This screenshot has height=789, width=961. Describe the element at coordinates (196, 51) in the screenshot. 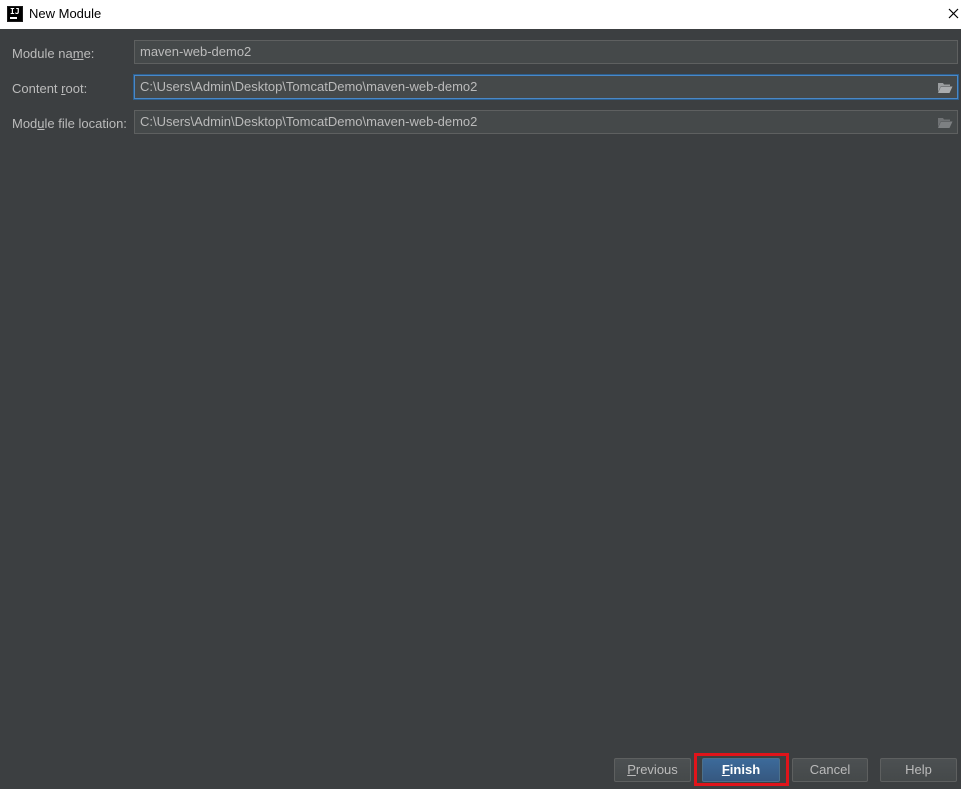

I see `module-name-value: maven-web-demo2` at that location.